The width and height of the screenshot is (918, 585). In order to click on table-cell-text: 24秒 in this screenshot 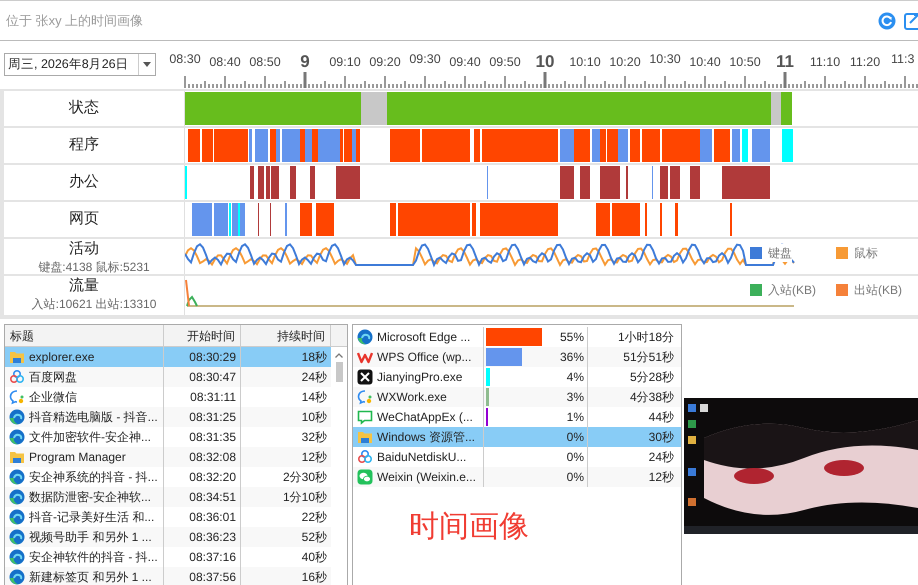, I will do `click(661, 457)`.